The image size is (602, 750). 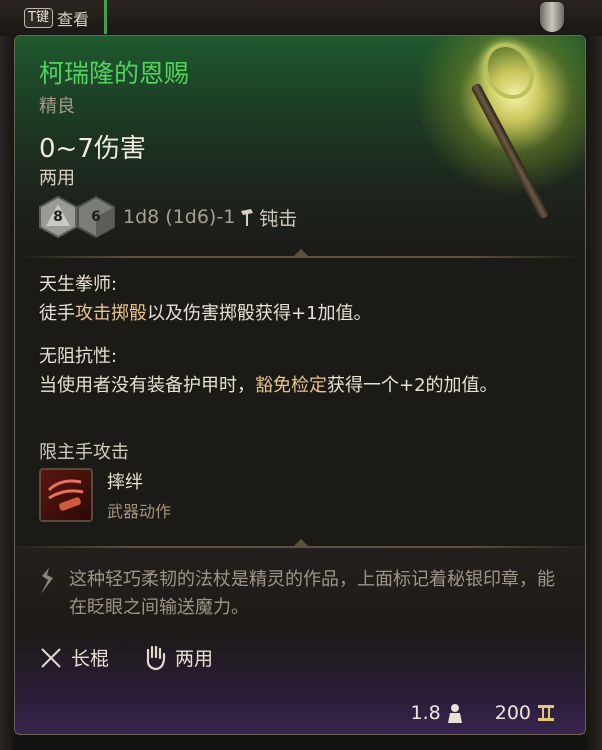 What do you see at coordinates (156, 657) in the screenshot?
I see `hand-icon` at bounding box center [156, 657].